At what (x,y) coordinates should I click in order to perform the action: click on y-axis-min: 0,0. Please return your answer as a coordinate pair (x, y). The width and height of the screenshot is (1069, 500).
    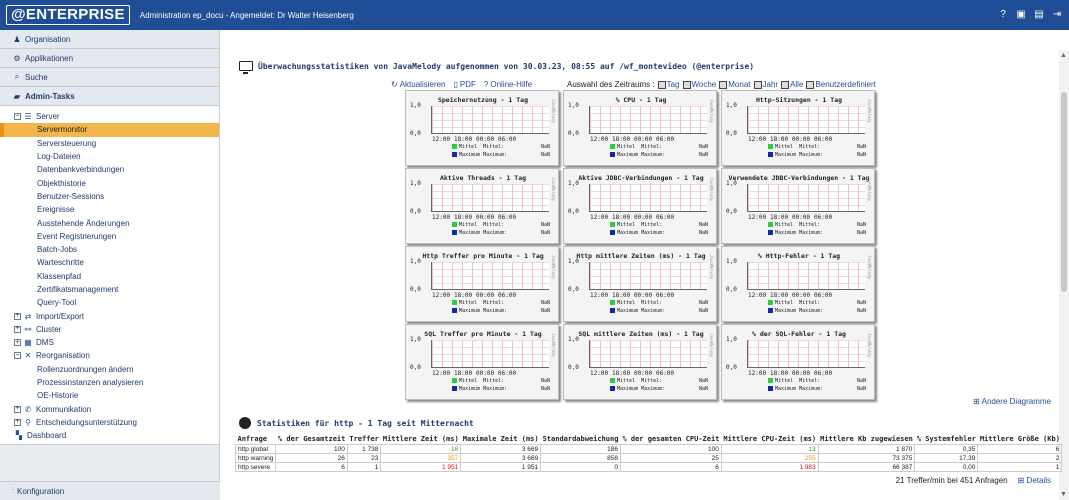
    Looking at the image, I should click on (573, 211).